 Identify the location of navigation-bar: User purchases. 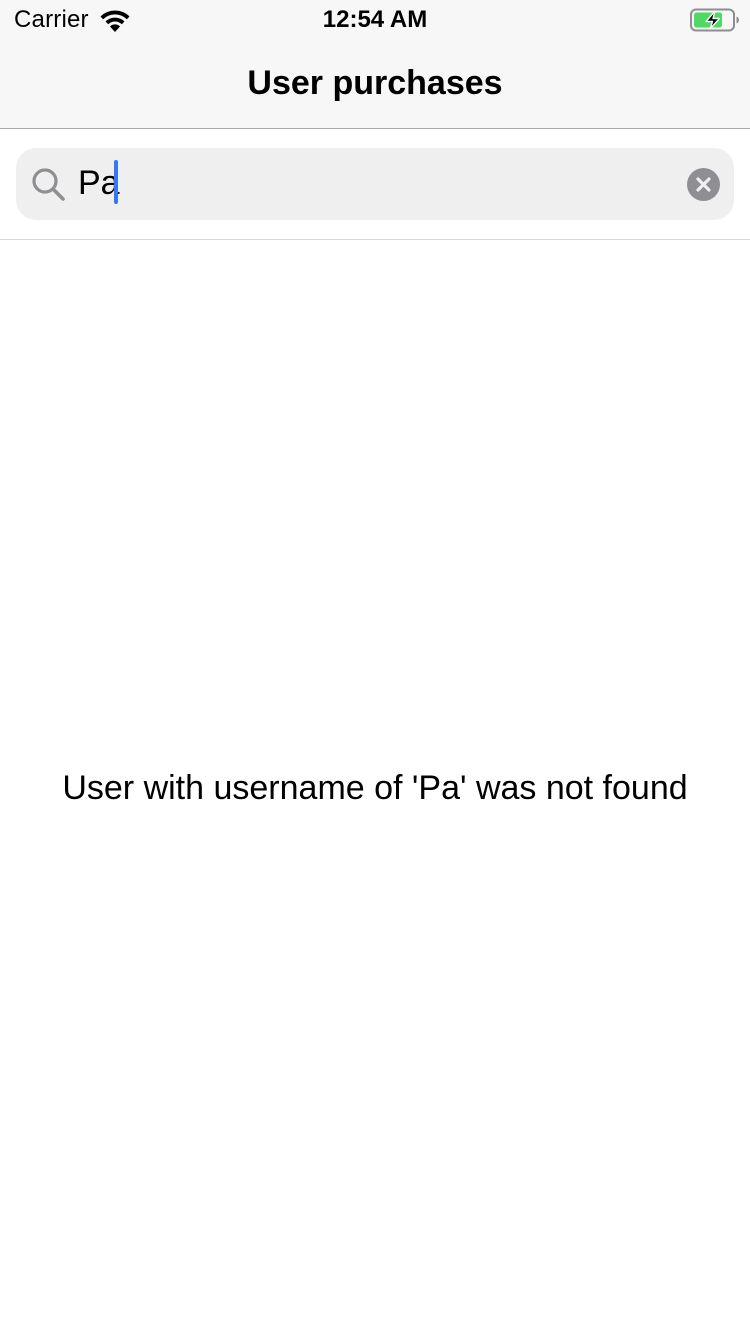
(375, 84).